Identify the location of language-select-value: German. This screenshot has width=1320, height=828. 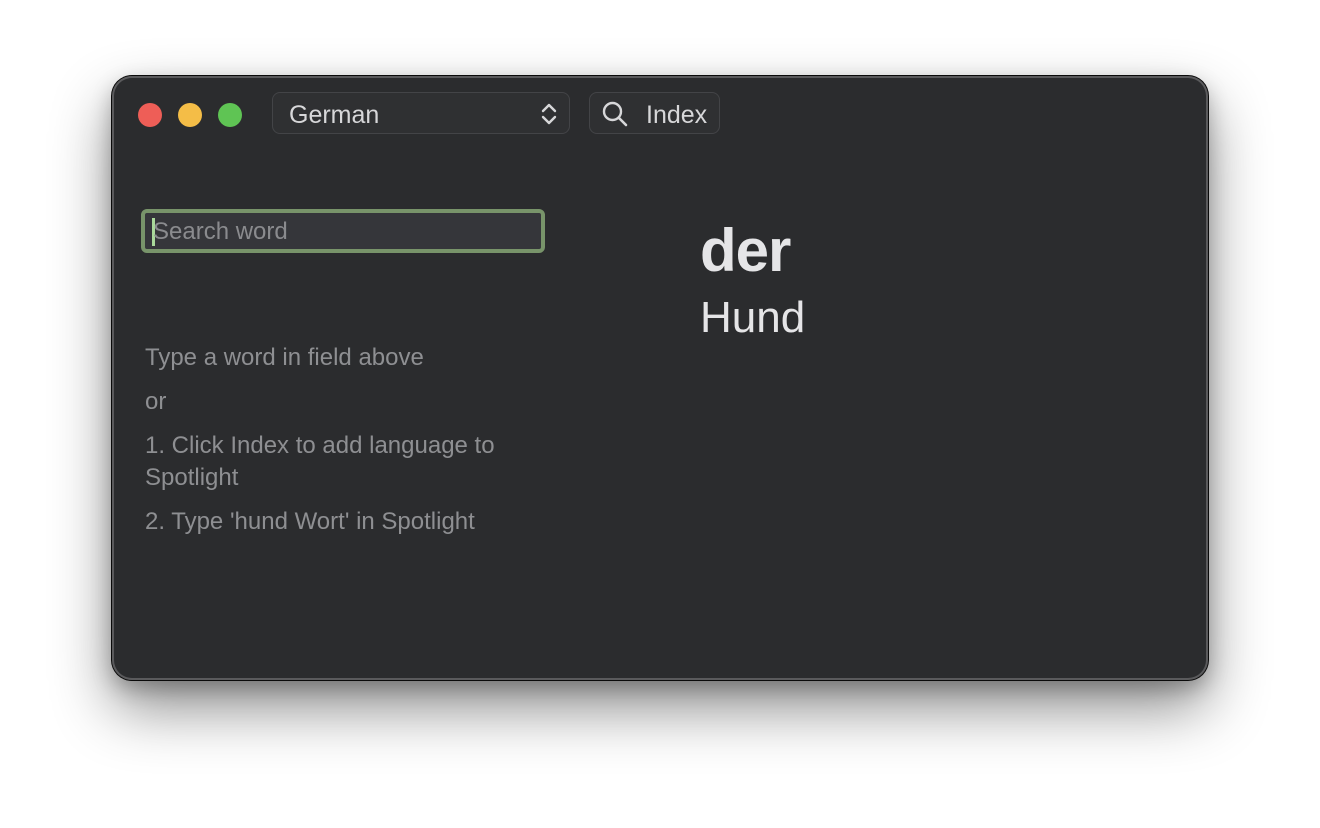
(334, 115).